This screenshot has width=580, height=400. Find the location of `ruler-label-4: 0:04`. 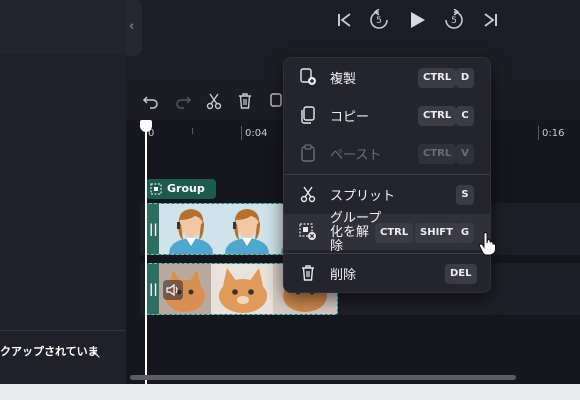

ruler-label-4: 0:04 is located at coordinates (256, 133).